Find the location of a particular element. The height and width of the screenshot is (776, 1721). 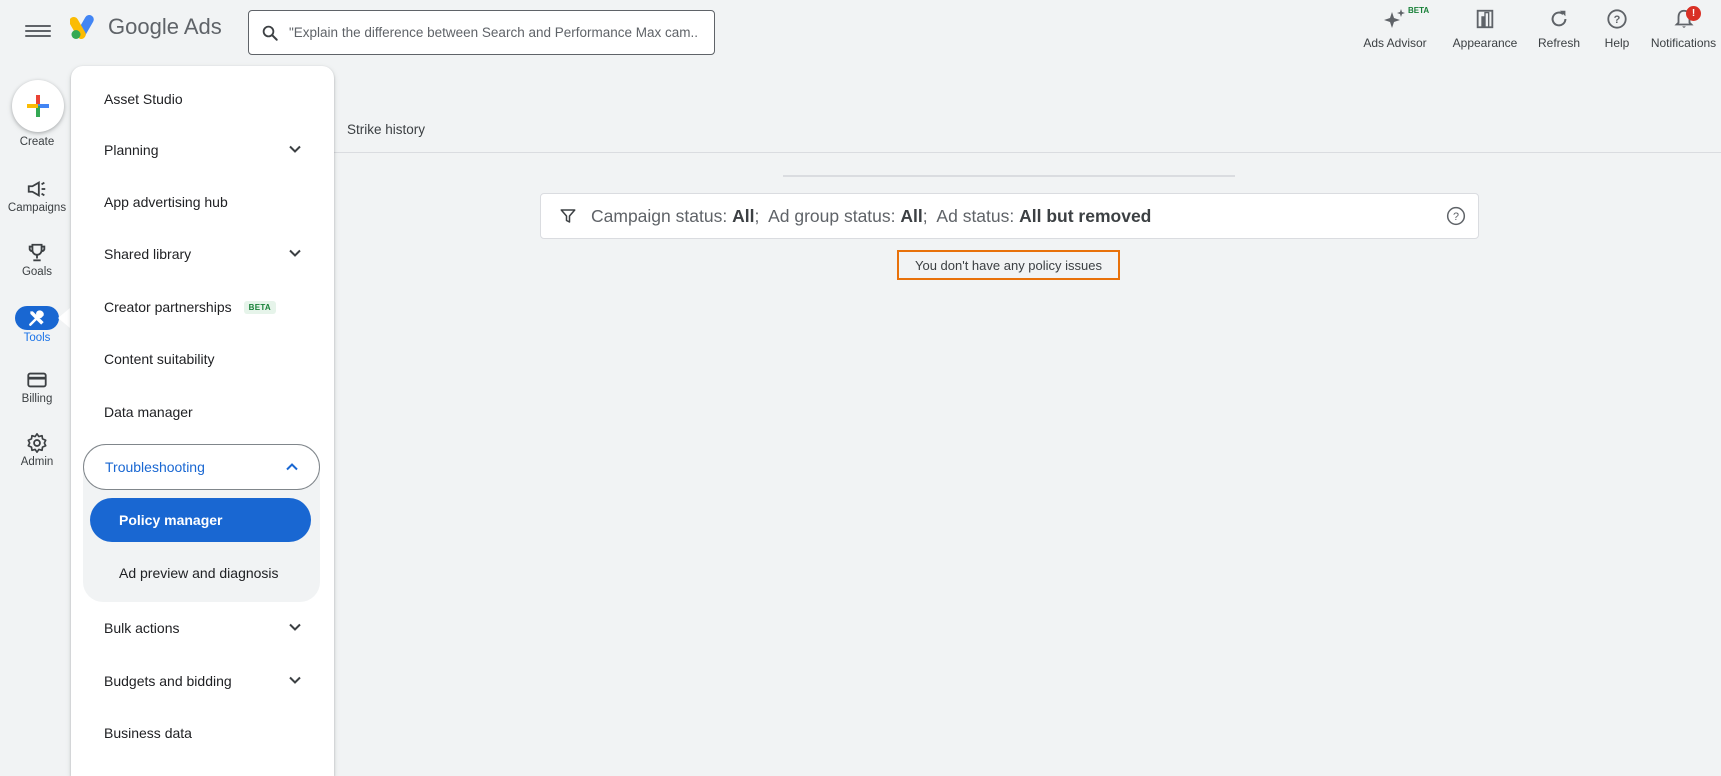

google-ads-logo-icon is located at coordinates (82, 27).